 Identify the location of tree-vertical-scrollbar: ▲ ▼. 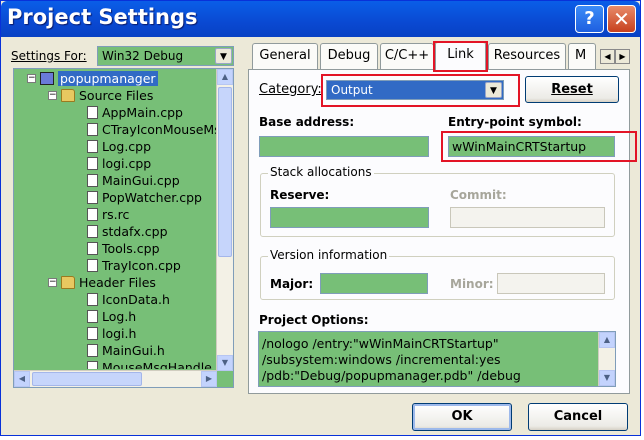
(224, 220).